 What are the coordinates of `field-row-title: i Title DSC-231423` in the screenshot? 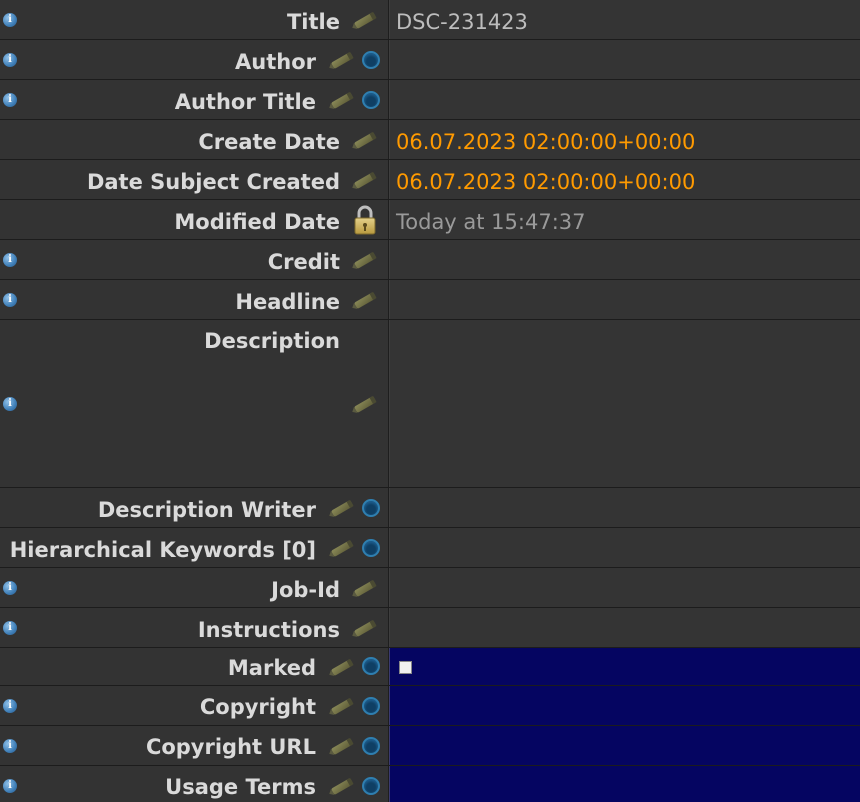 It's located at (430, 20).